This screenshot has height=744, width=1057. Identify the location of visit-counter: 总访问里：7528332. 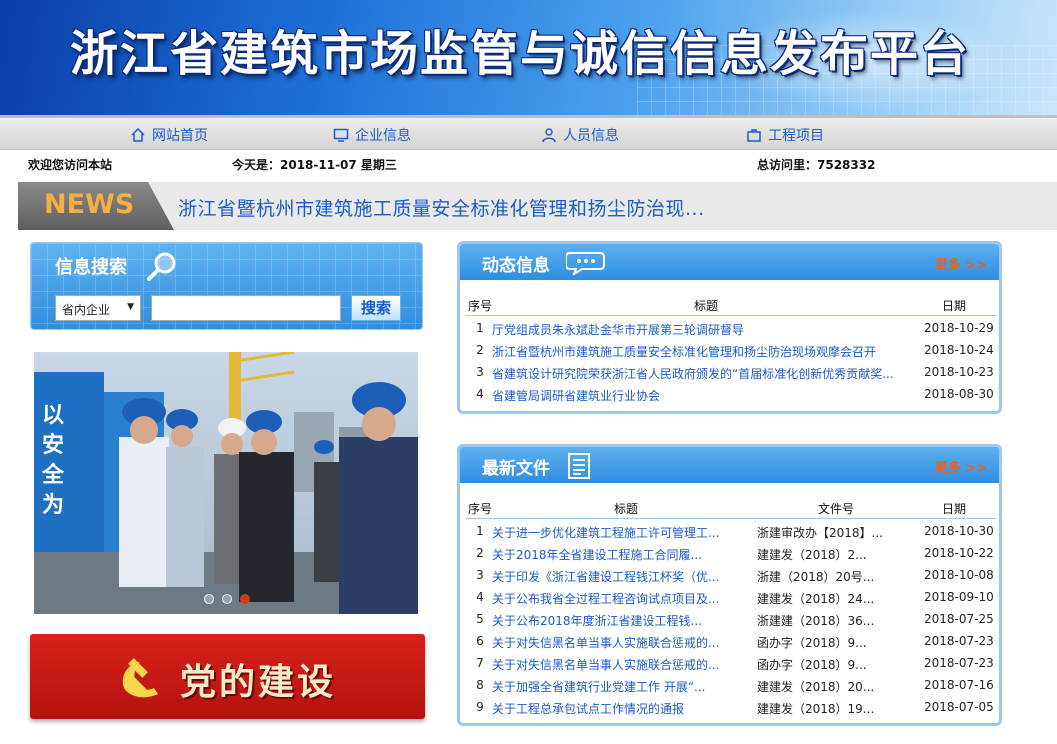
(816, 165).